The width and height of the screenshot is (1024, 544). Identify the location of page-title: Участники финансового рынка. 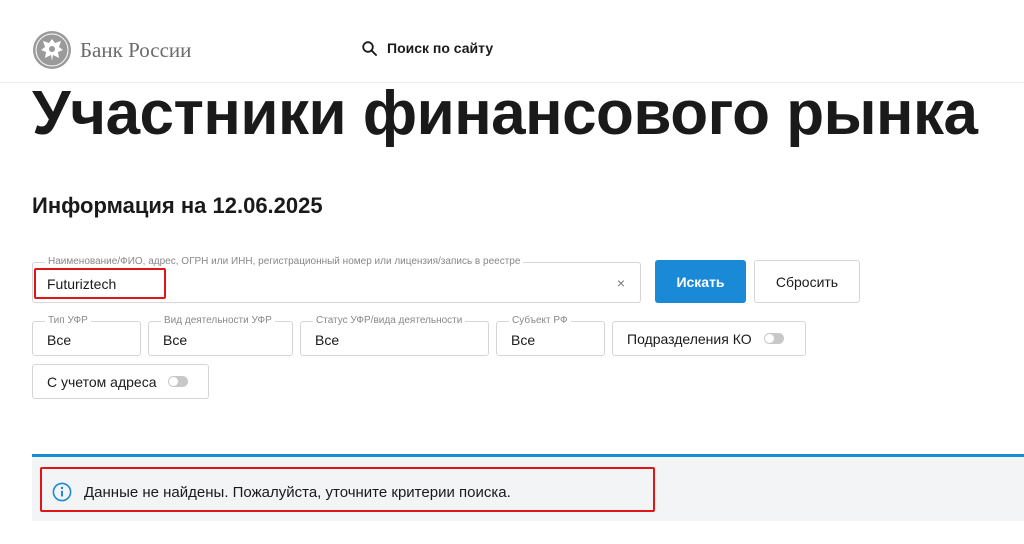
(505, 113).